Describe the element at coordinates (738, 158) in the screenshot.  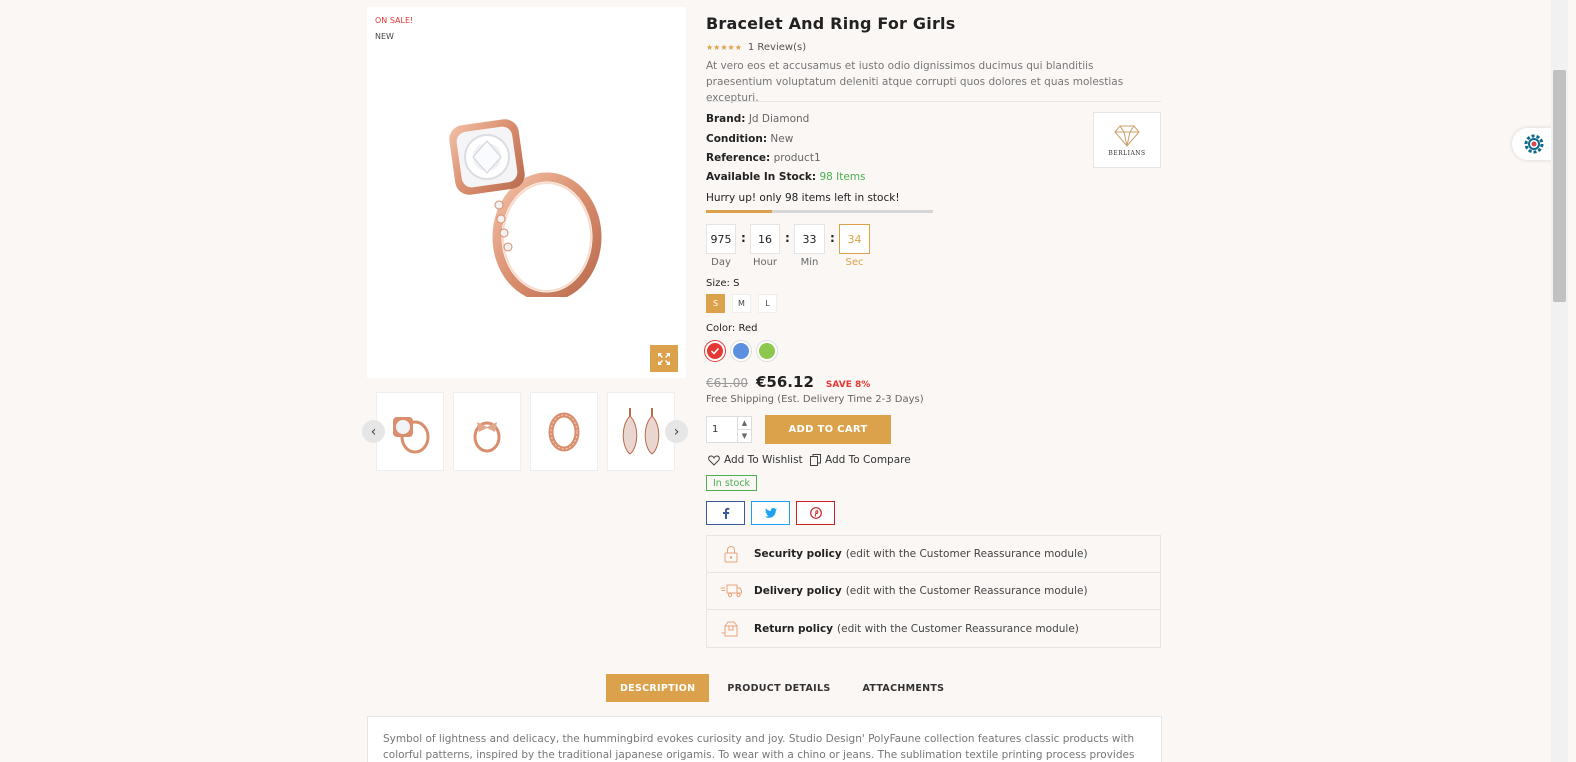
I see `reference-label: Reference:` at that location.